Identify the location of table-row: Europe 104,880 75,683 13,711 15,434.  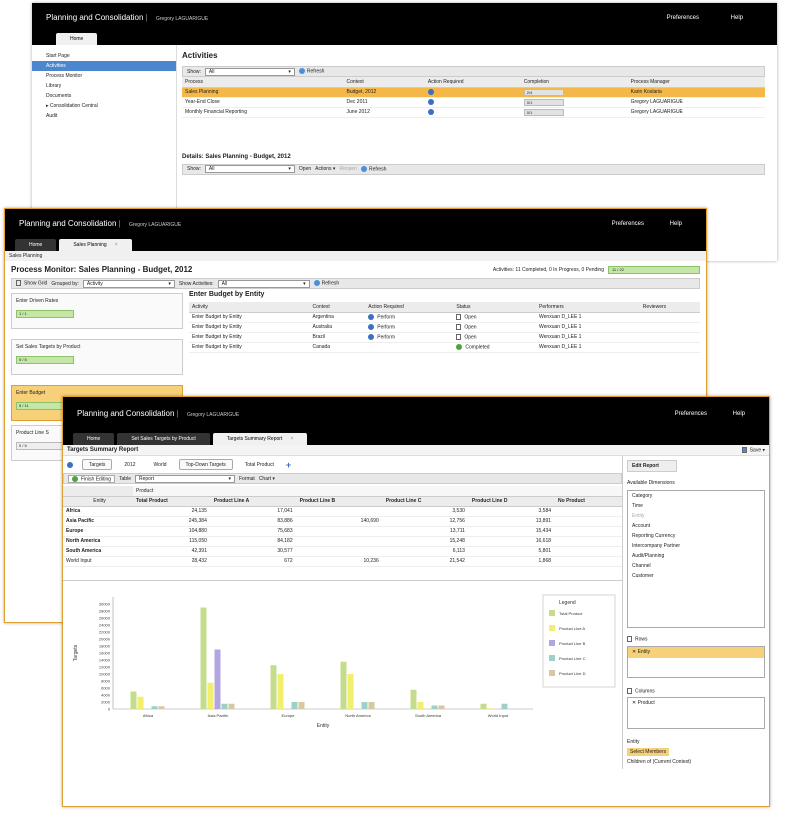
(342, 531).